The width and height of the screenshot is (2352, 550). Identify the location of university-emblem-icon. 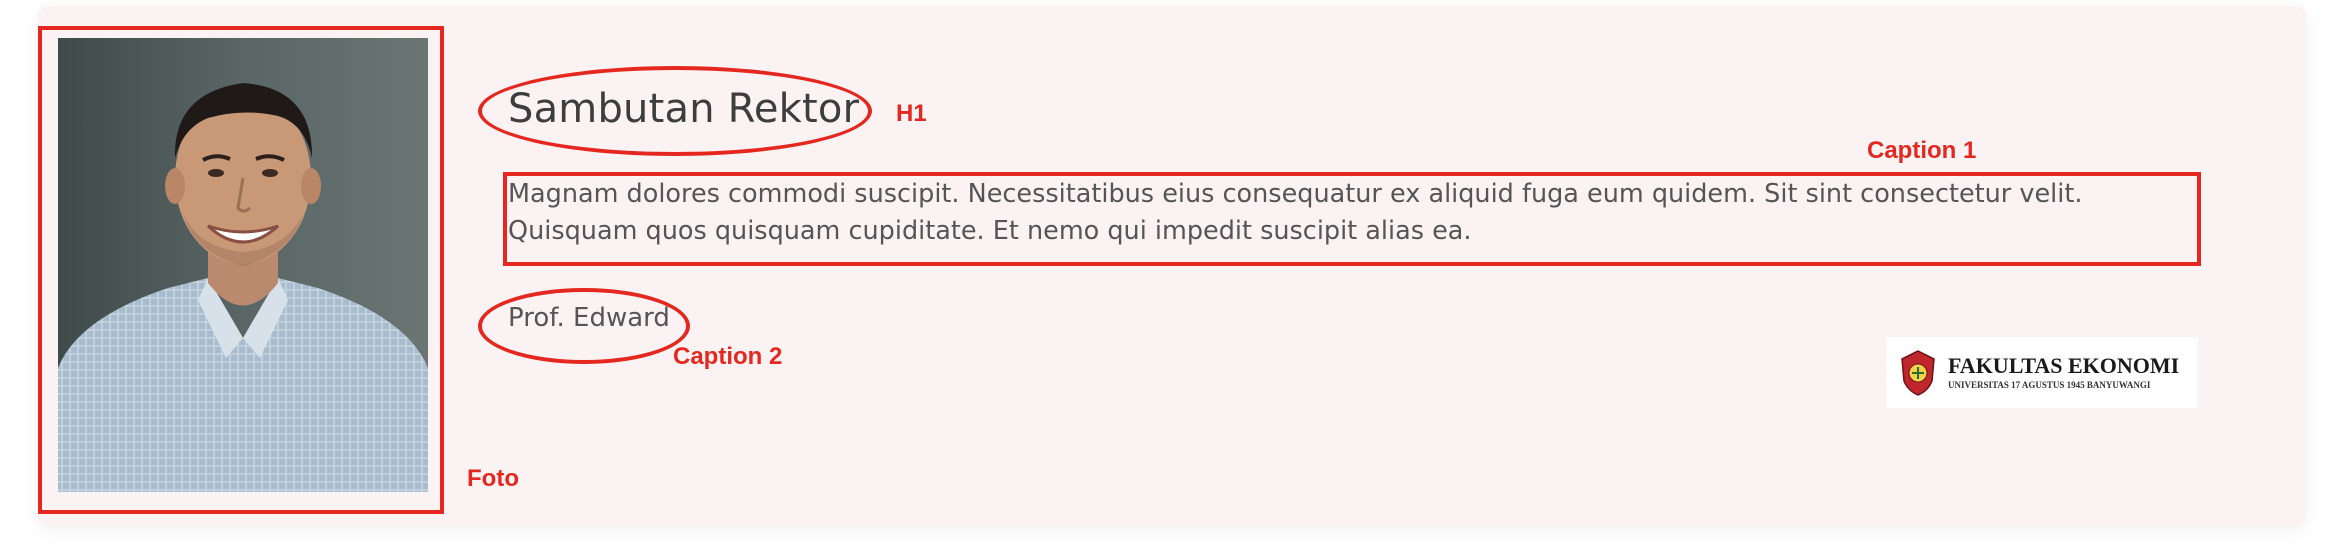
(1918, 372).